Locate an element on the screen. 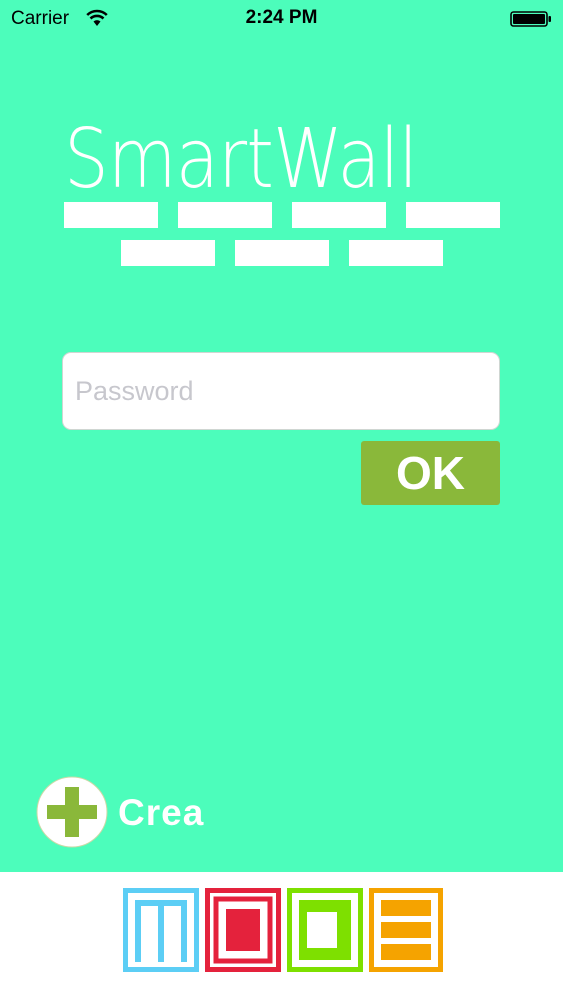 This screenshot has width=563, height=1000. password-input is located at coordinates (281, 391).